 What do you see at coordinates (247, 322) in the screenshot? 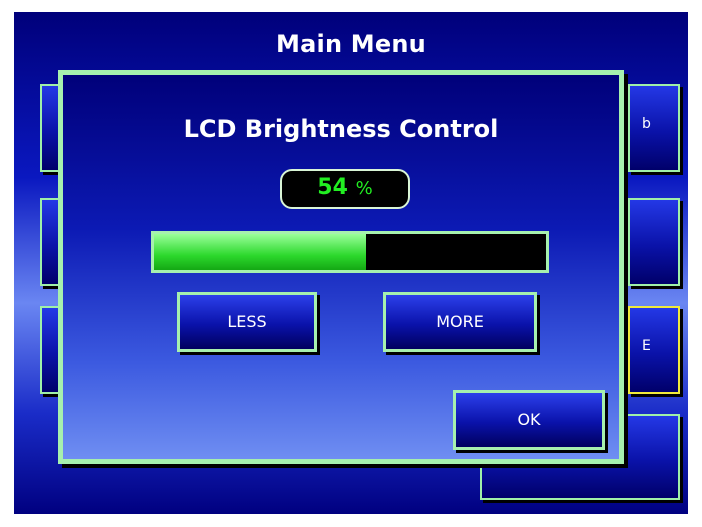
I see `less-button: LESS` at bounding box center [247, 322].